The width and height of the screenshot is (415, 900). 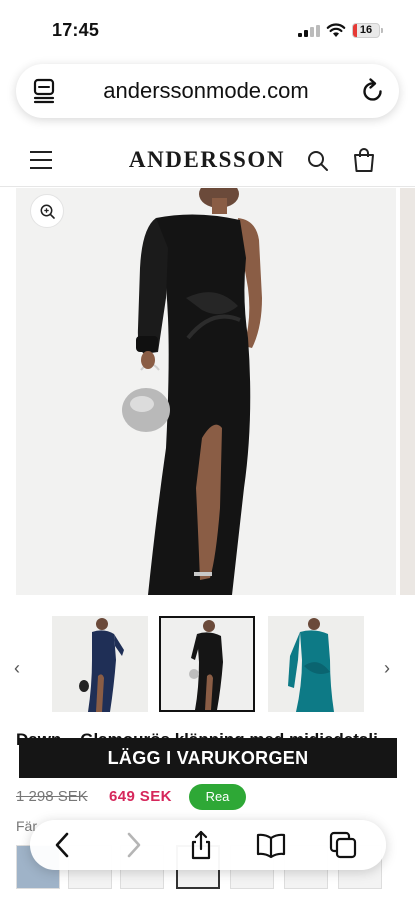 I want to click on sale-price: 649 SEK, so click(x=140, y=796).